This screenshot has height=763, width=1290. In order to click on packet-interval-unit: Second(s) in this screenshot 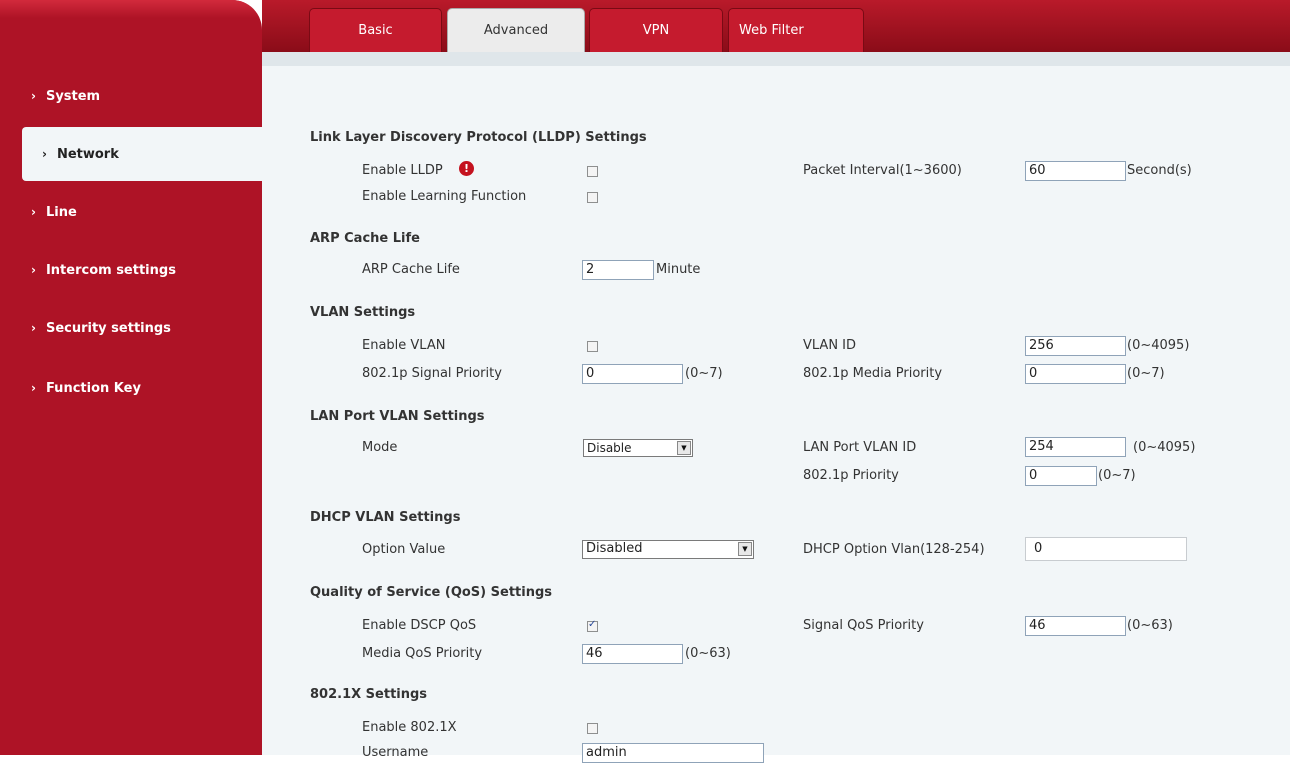, I will do `click(1159, 170)`.